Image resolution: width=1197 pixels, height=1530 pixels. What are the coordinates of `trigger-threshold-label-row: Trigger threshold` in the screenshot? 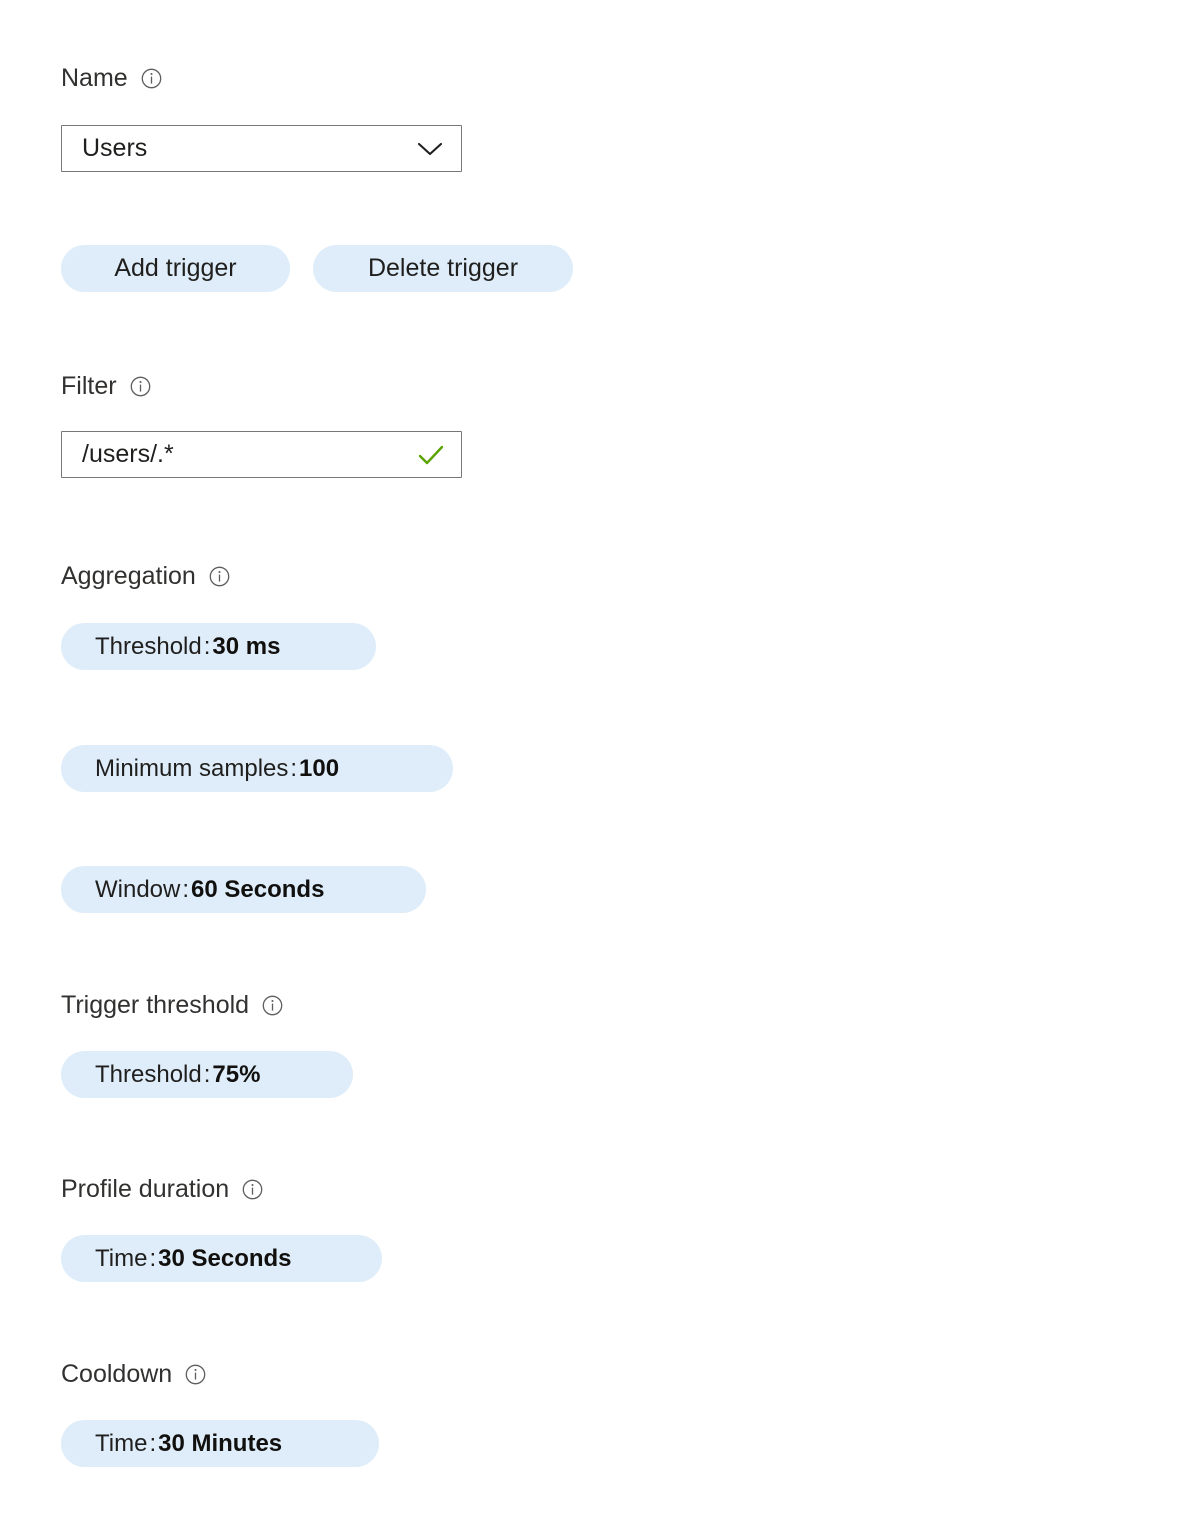 It's located at (172, 1005).